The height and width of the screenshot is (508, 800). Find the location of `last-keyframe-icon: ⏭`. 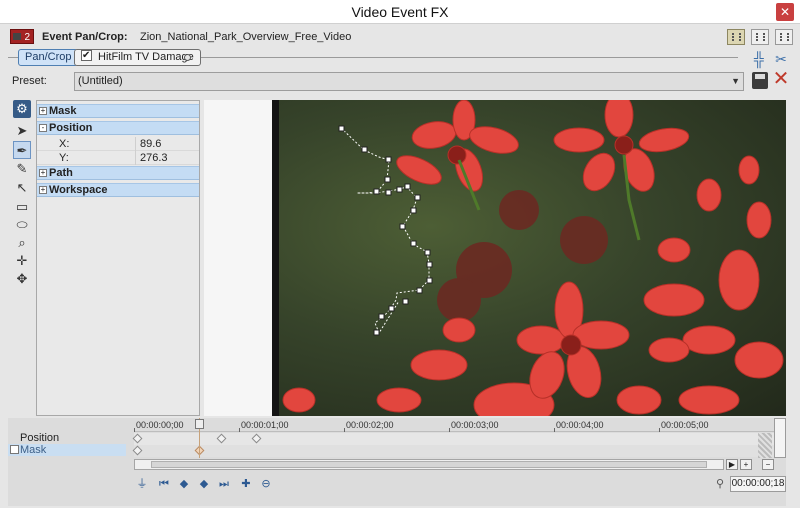

last-keyframe-icon: ⏭ is located at coordinates (224, 484).